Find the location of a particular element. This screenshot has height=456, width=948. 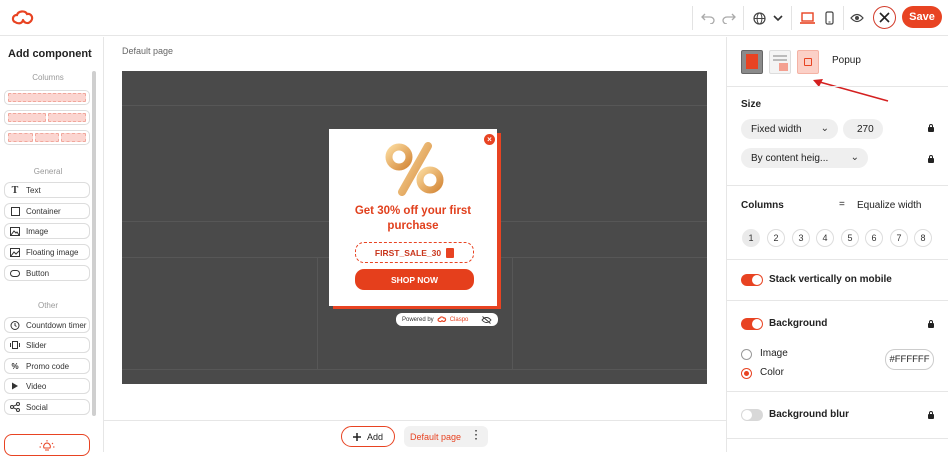

page-tab-default: Default page · · · is located at coordinates (446, 436).